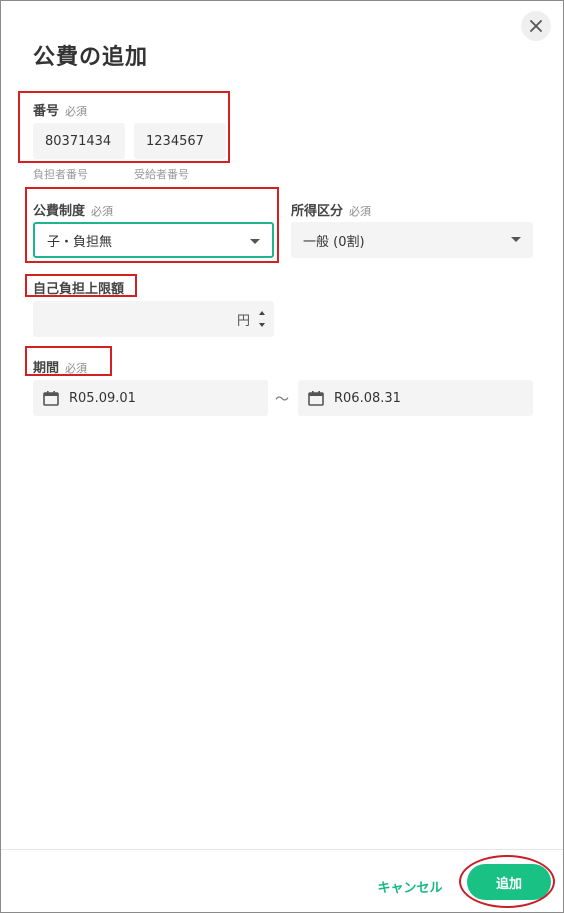 This screenshot has height=913, width=564. Describe the element at coordinates (81, 285) in the screenshot. I see `highlight-box-limit` at that location.